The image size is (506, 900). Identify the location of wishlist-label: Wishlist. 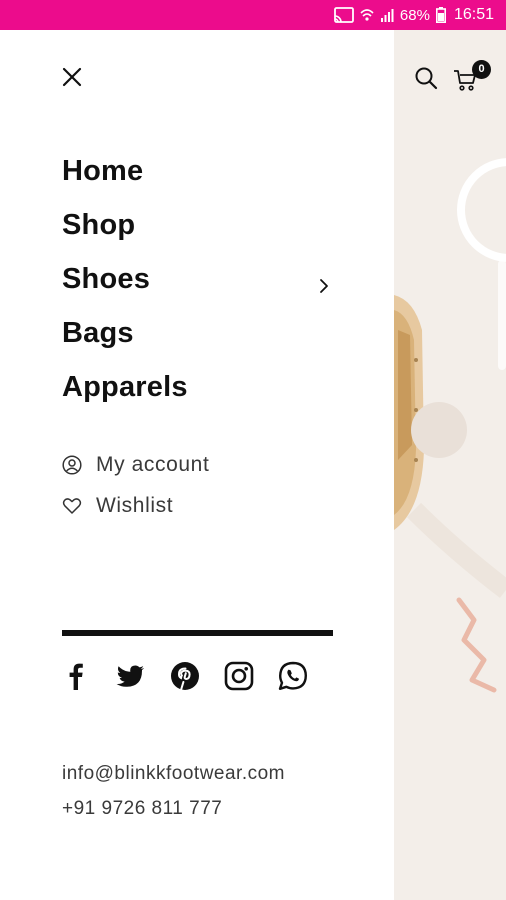
(135, 505).